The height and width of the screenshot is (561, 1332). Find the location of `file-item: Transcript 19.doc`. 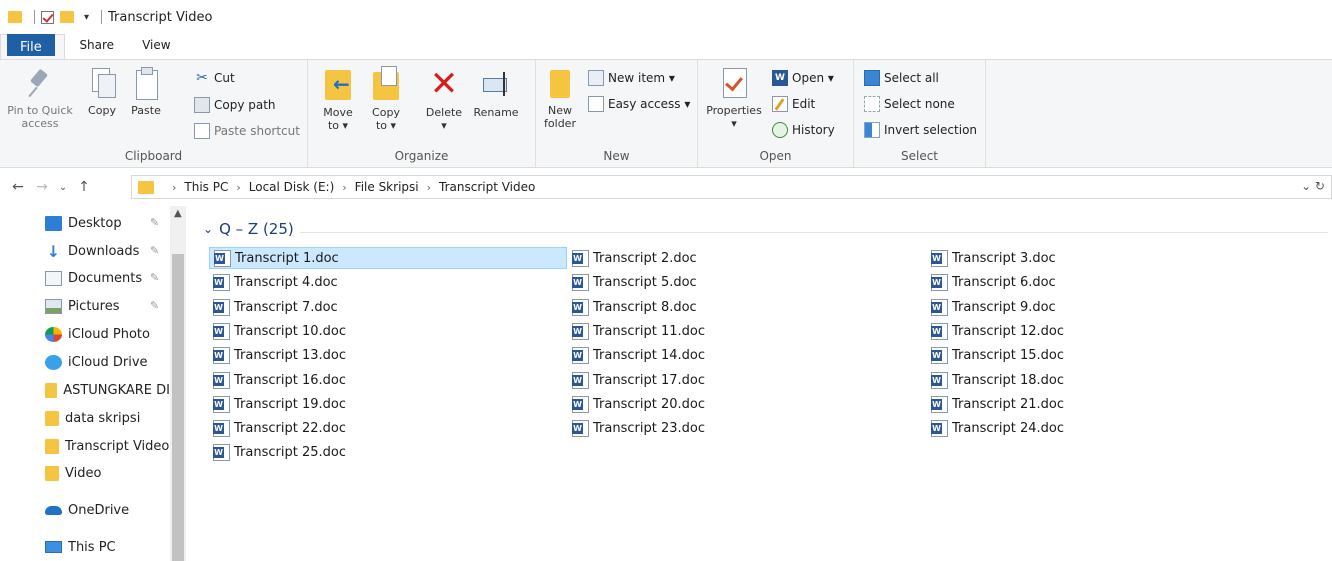

file-item: Transcript 19.doc is located at coordinates (277, 404).